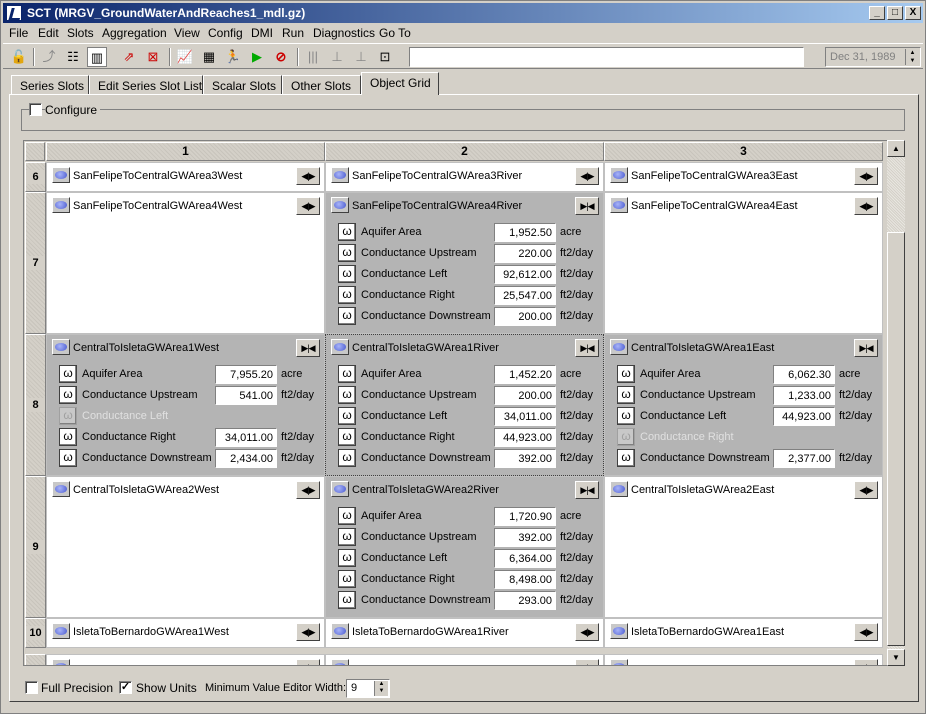 This screenshot has height=714, width=926. Describe the element at coordinates (804, 374) in the screenshot. I see `slot-value-field: 6,062.30` at that location.